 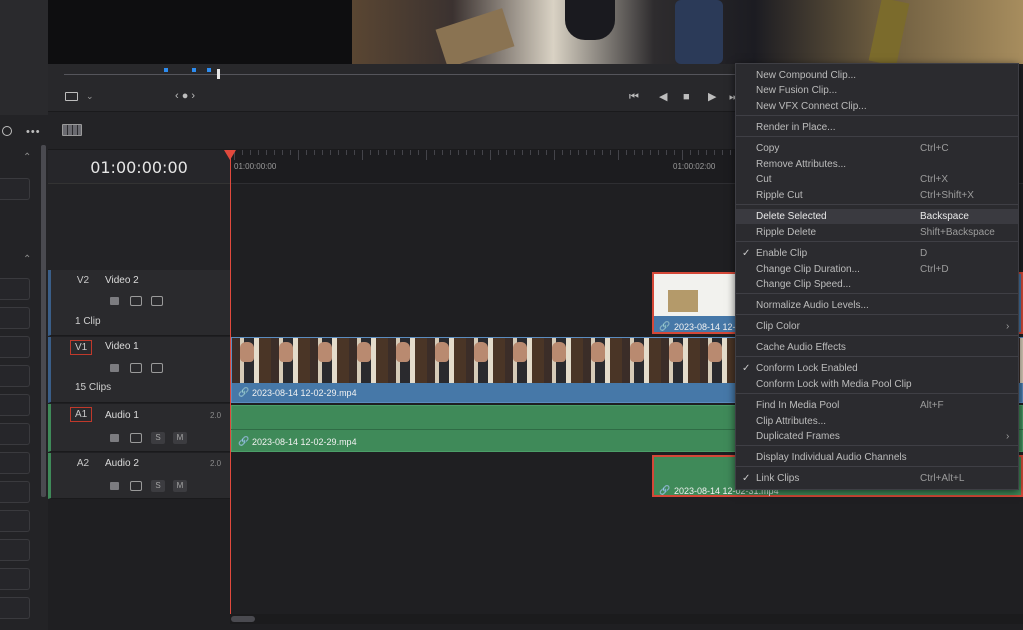 I want to click on playhead-handle, so click(x=230, y=155).